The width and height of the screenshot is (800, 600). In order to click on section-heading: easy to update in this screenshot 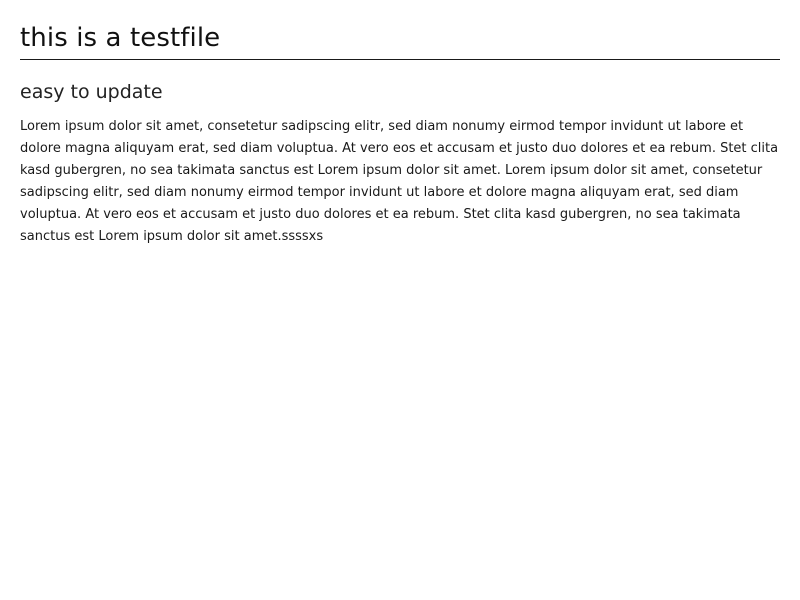, I will do `click(91, 92)`.